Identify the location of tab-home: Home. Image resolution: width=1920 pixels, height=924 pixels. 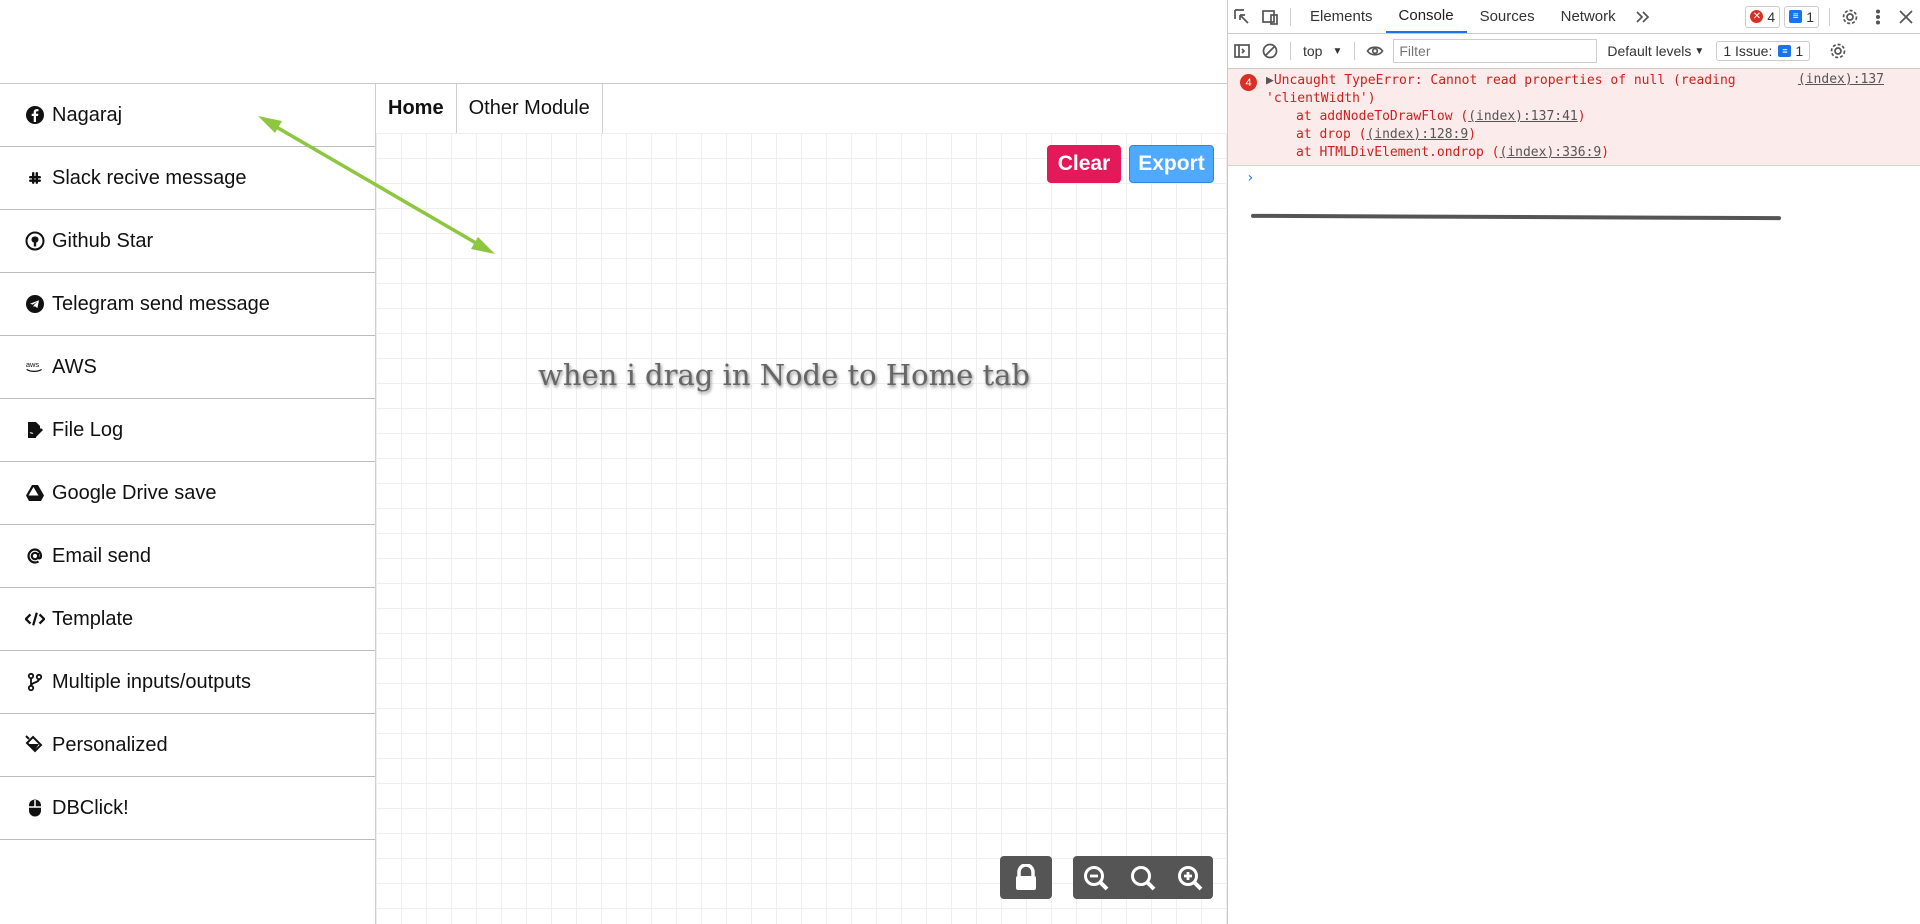
(416, 108).